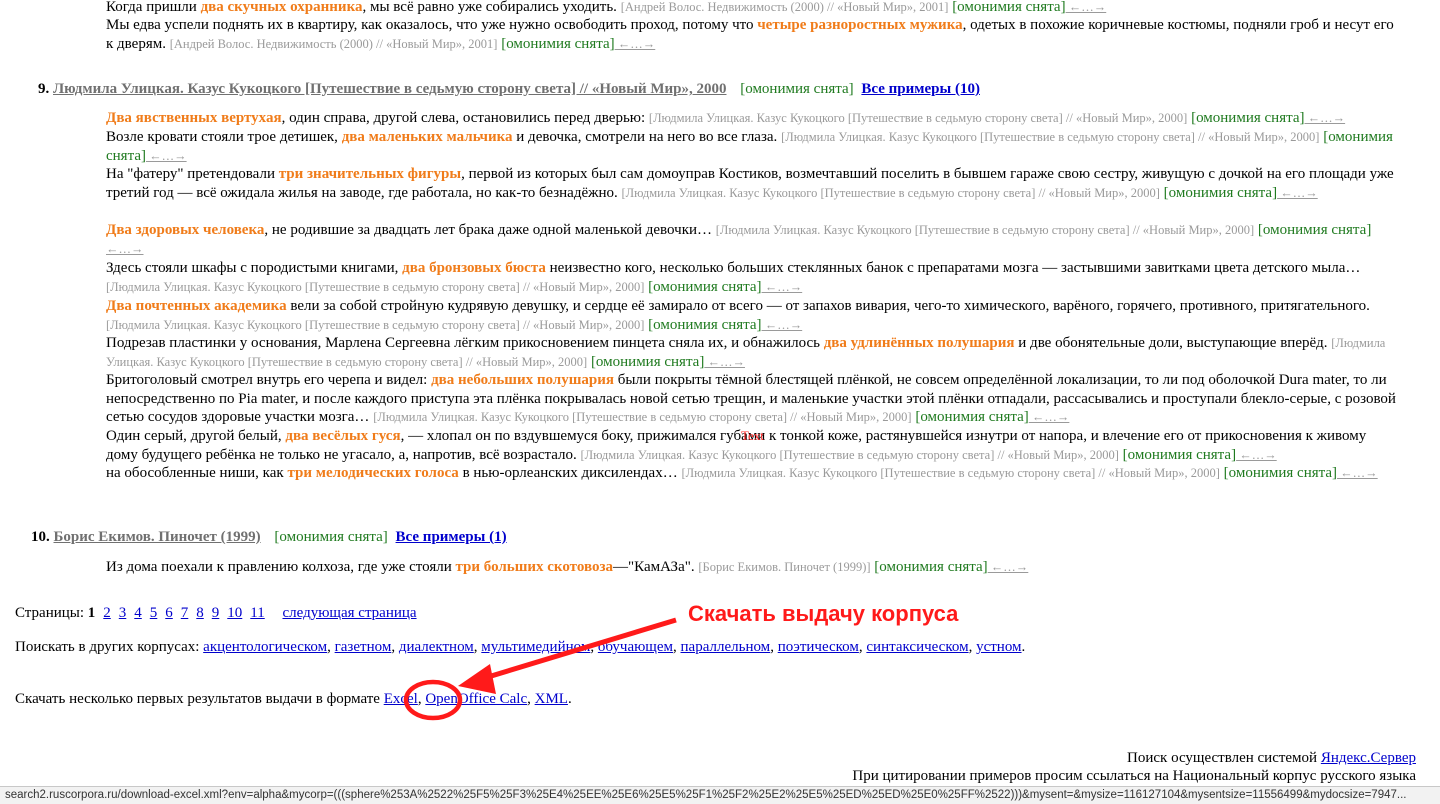 The image size is (1440, 804). What do you see at coordinates (1368, 758) in the screenshot?
I see `yandex-server-link: Яндекс.Сервер` at bounding box center [1368, 758].